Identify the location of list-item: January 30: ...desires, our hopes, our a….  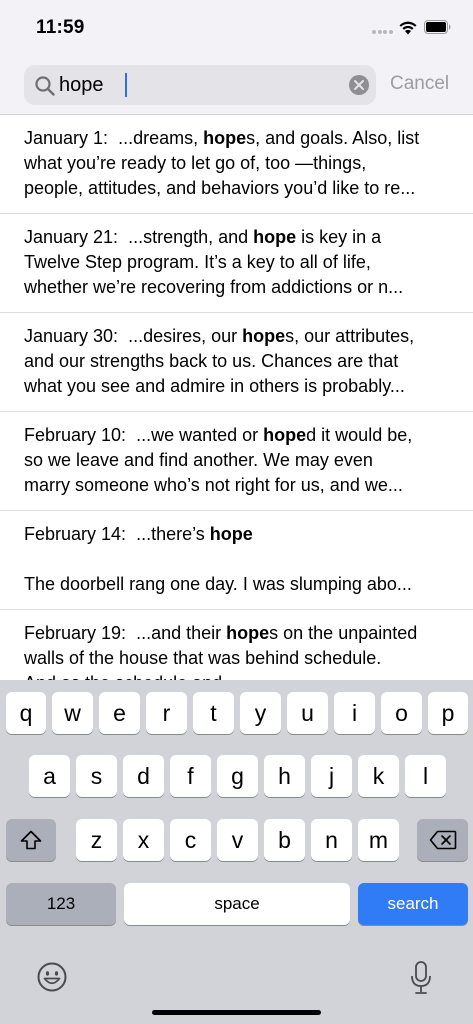
(236, 362).